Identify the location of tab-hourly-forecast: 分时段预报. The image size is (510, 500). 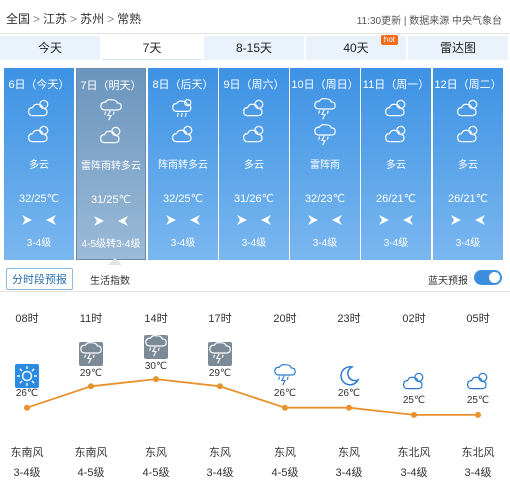
(39, 279).